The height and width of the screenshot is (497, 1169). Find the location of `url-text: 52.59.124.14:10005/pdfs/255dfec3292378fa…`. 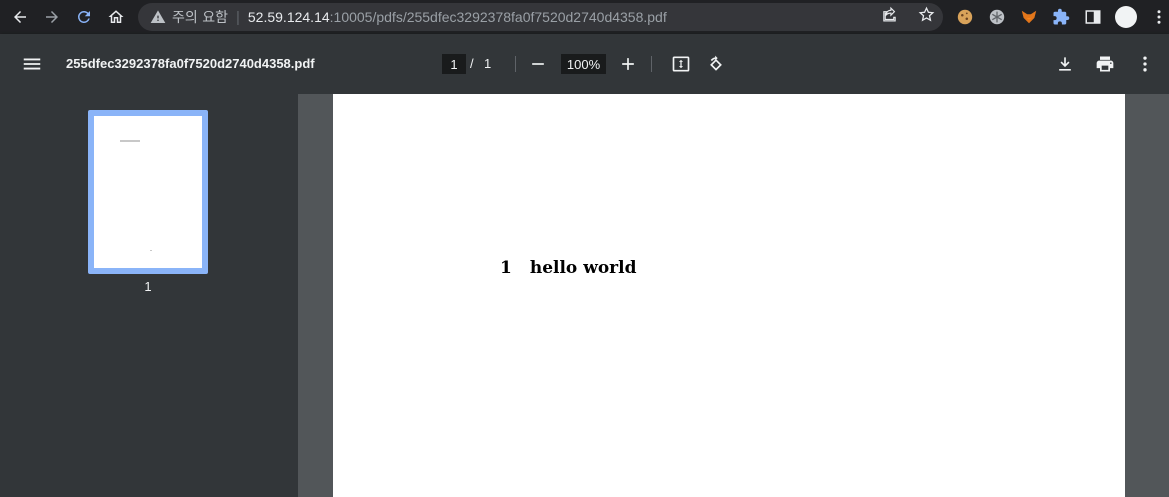

url-text: 52.59.124.14:10005/pdfs/255dfec3292378fa… is located at coordinates (457, 17).